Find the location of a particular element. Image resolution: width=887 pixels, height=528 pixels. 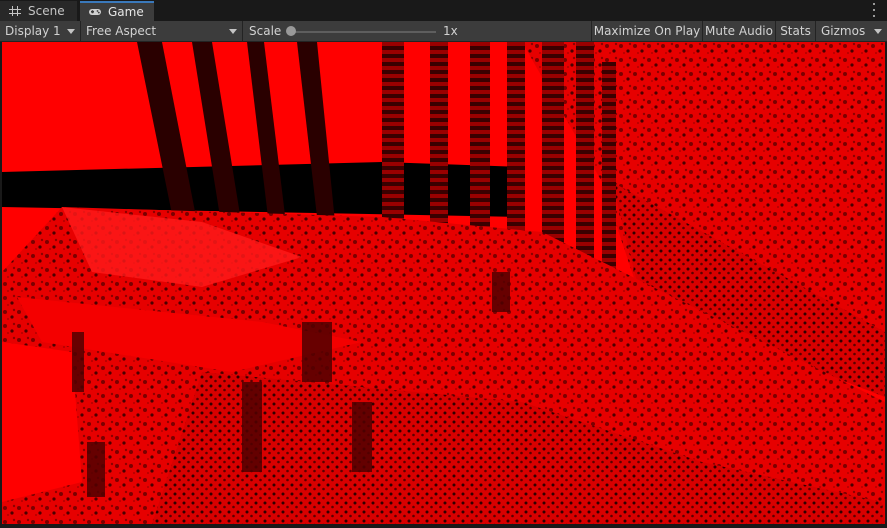

mute-audio-label: Mute Audio is located at coordinates (739, 31).